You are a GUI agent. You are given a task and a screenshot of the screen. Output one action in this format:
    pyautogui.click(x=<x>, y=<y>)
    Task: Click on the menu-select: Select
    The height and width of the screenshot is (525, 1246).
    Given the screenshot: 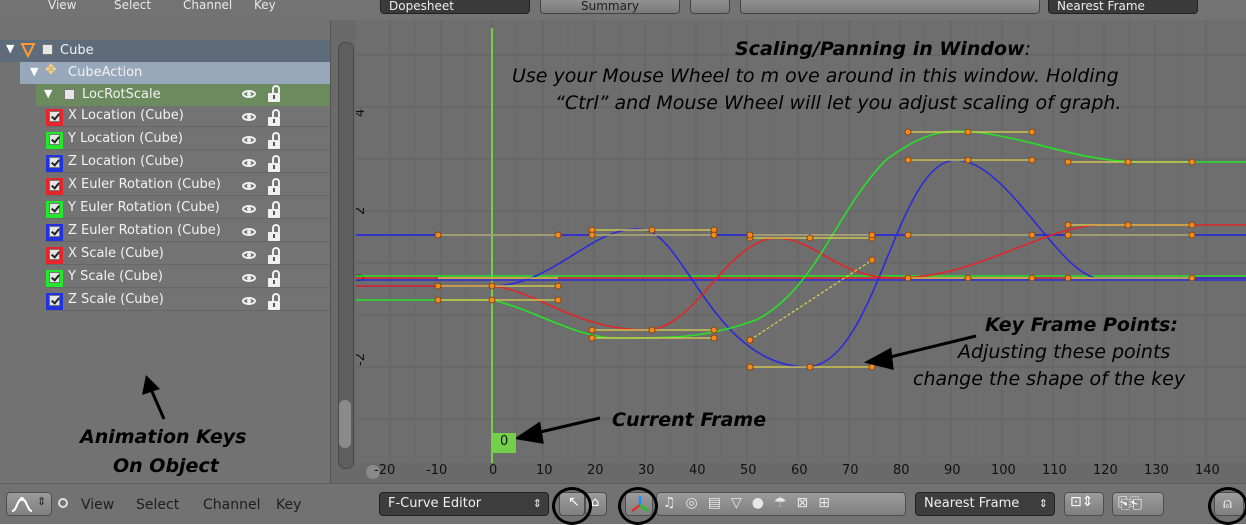 What is the action you would take?
    pyautogui.click(x=157, y=505)
    